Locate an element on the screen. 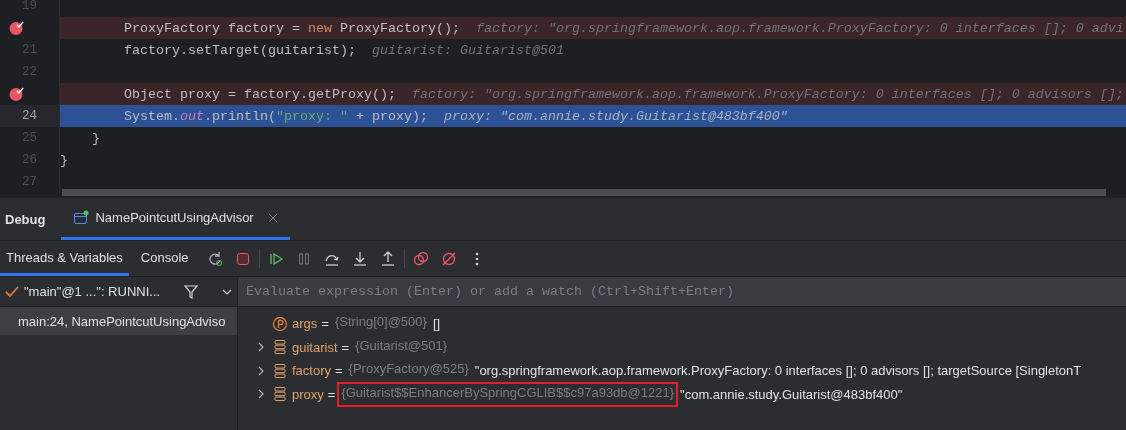 This screenshot has width=1126, height=430. variable-name: proxy is located at coordinates (308, 394).